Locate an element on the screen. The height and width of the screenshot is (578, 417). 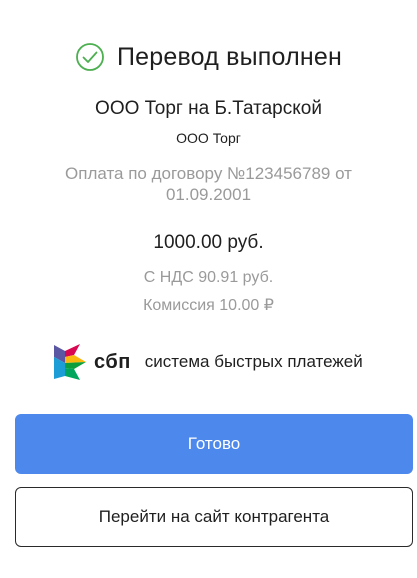
sbp-short-label: сбп is located at coordinates (112, 361).